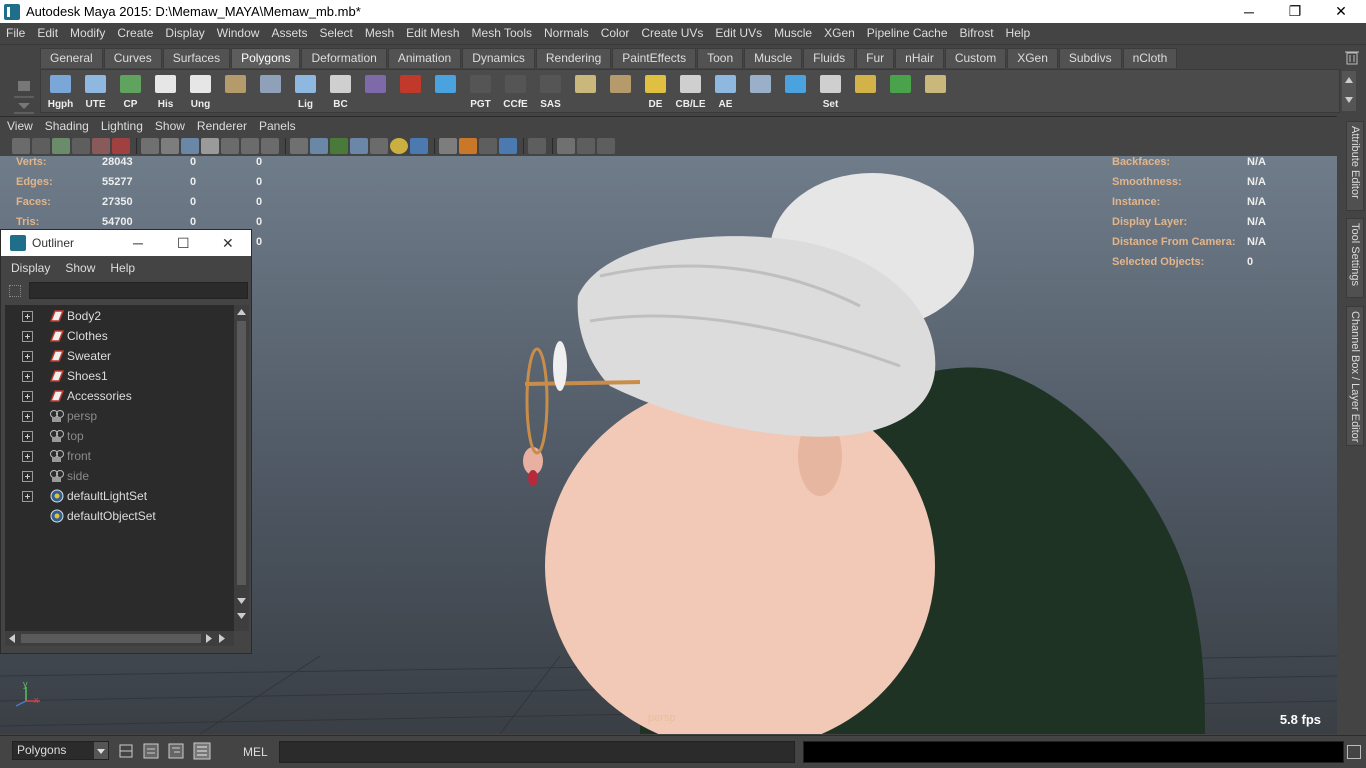 Image resolution: width=1366 pixels, height=768 pixels. Describe the element at coordinates (228, 243) in the screenshot. I see `outliner-close-button: ✕` at that location.